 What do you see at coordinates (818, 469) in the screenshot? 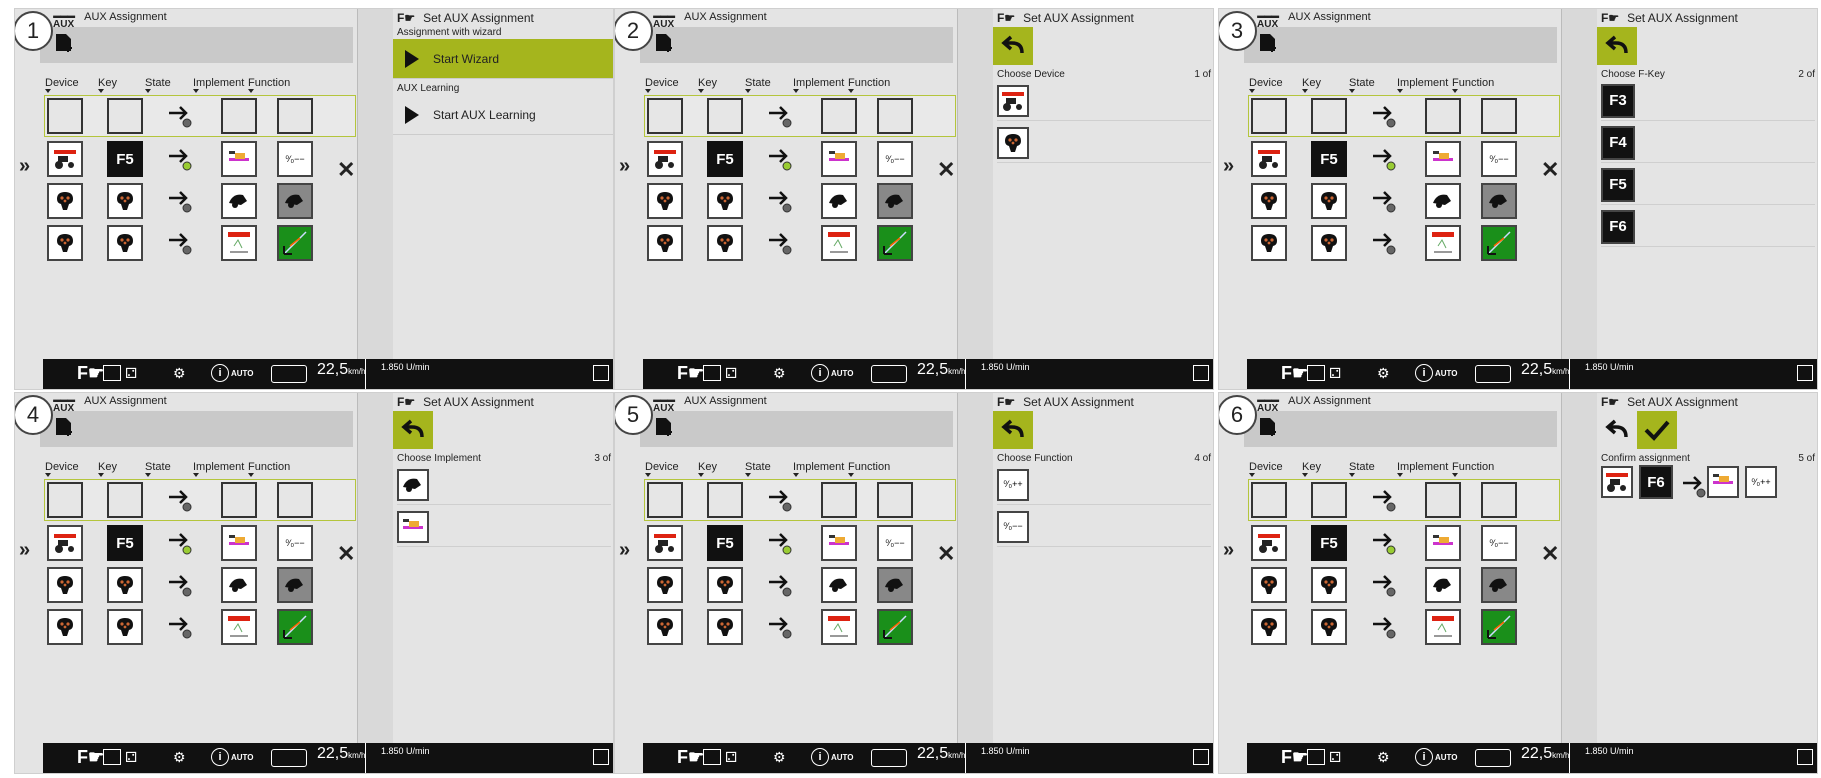
I see `column-header-implement: Implement` at bounding box center [818, 469].